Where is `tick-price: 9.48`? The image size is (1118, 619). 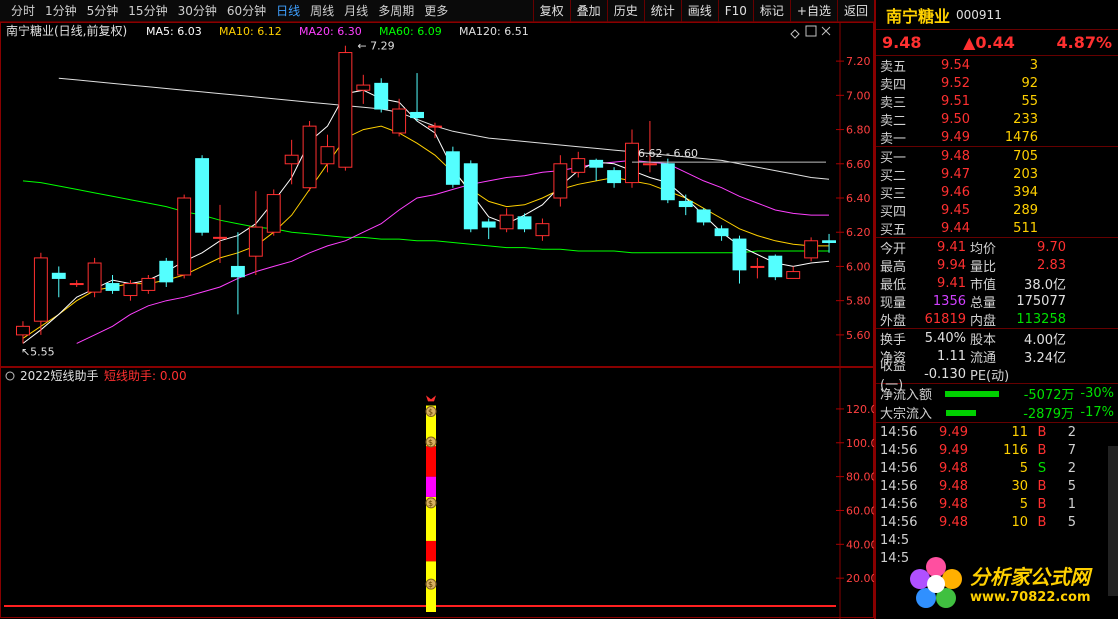
tick-price: 9.48 is located at coordinates (953, 522).